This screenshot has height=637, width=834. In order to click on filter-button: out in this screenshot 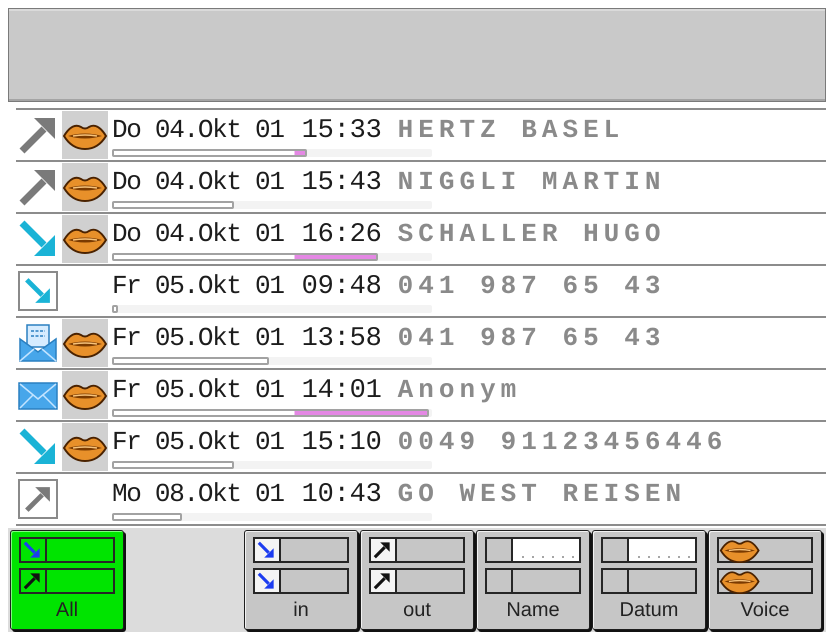, I will do `click(417, 580)`.